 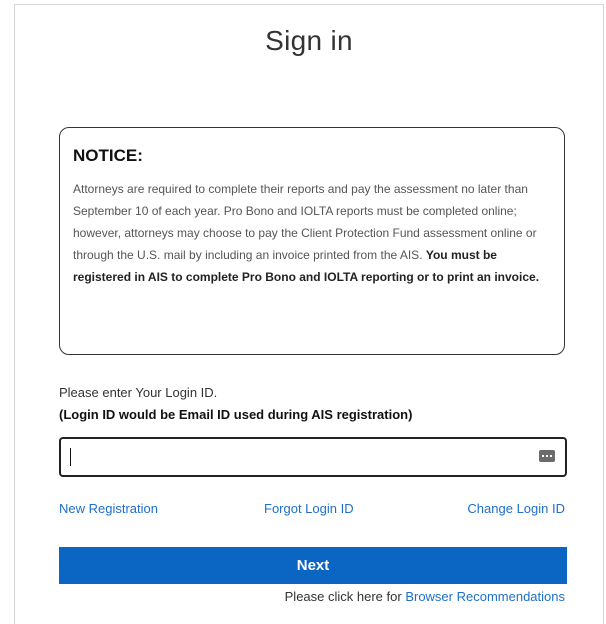 I want to click on login-id-label: Please enter Your Login ID., so click(x=138, y=392).